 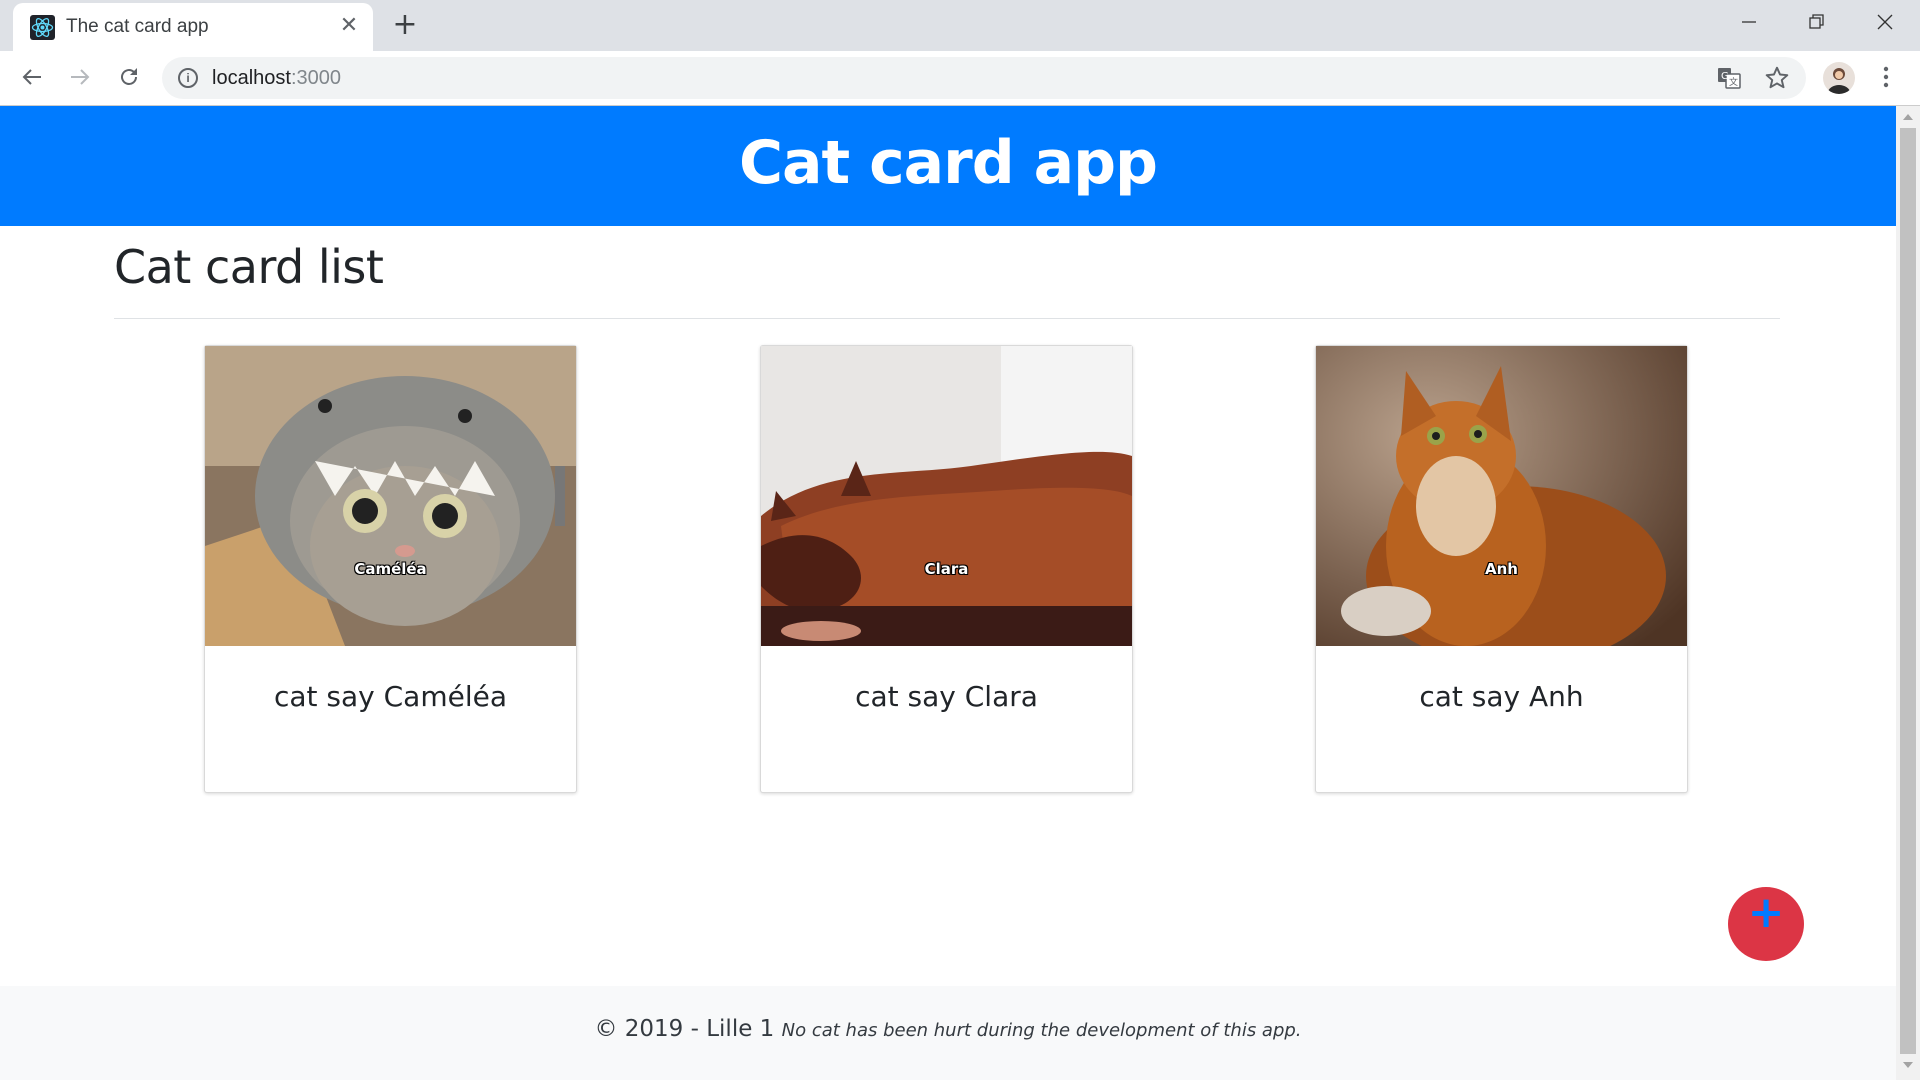 I want to click on bookmark-star-icon, so click(x=1777, y=78).